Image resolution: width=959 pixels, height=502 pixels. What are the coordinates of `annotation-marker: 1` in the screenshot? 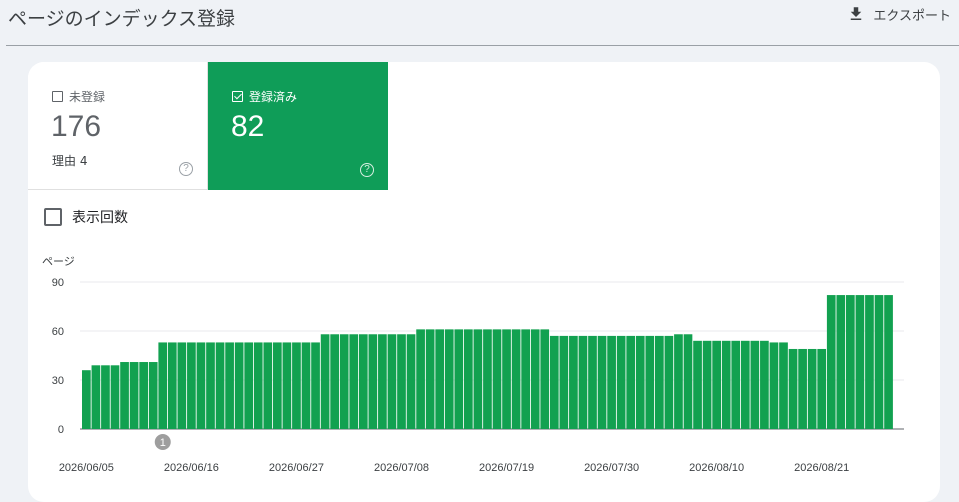 It's located at (162, 442).